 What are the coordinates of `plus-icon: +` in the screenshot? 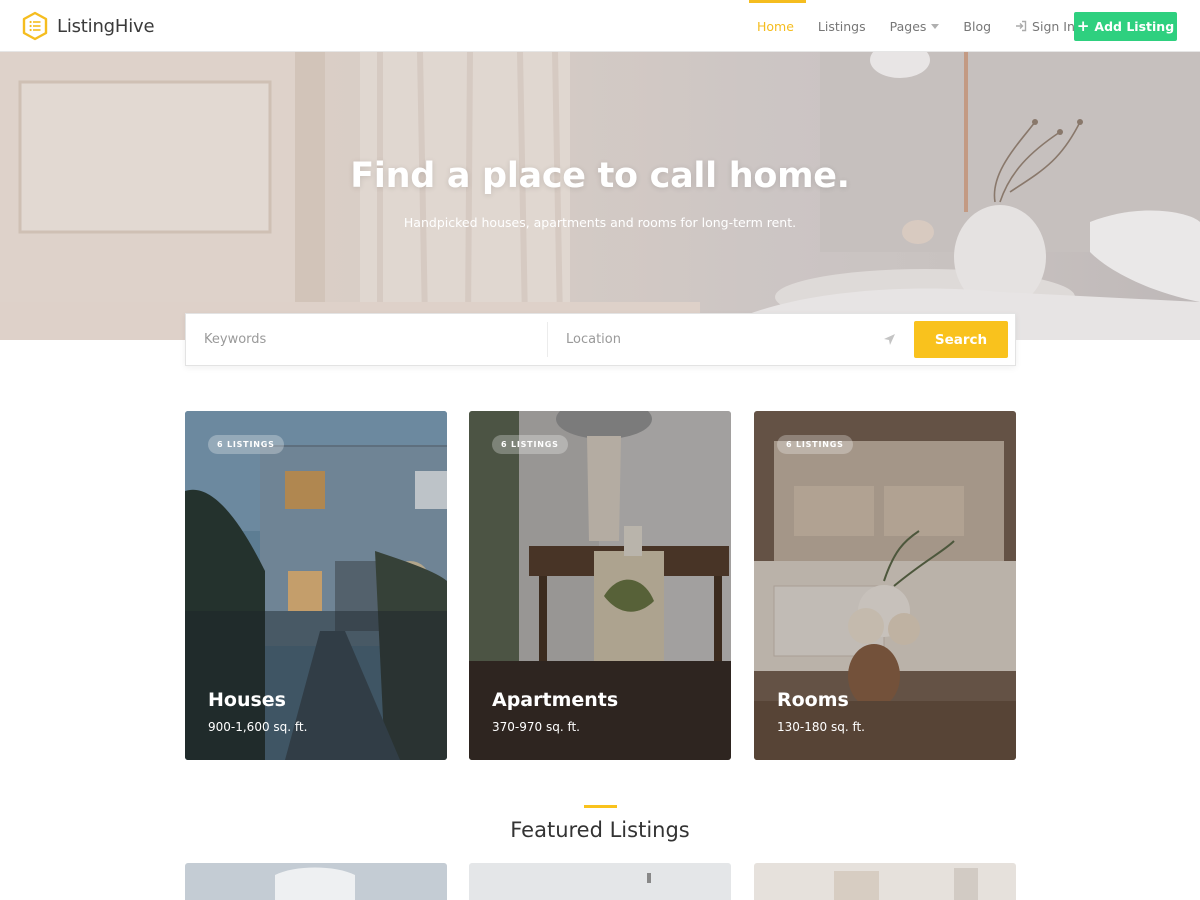 It's located at (1083, 26).